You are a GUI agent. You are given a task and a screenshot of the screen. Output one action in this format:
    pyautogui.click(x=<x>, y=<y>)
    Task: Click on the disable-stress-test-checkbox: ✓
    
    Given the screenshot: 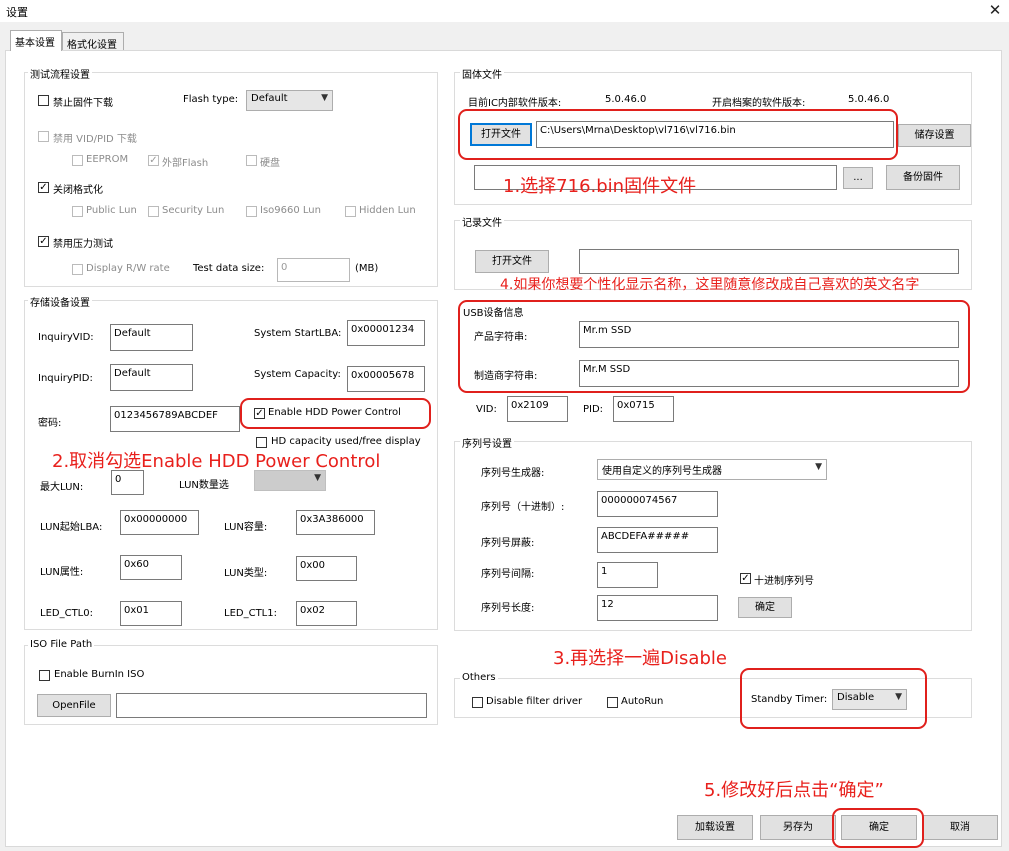 What is the action you would take?
    pyautogui.click(x=43, y=241)
    